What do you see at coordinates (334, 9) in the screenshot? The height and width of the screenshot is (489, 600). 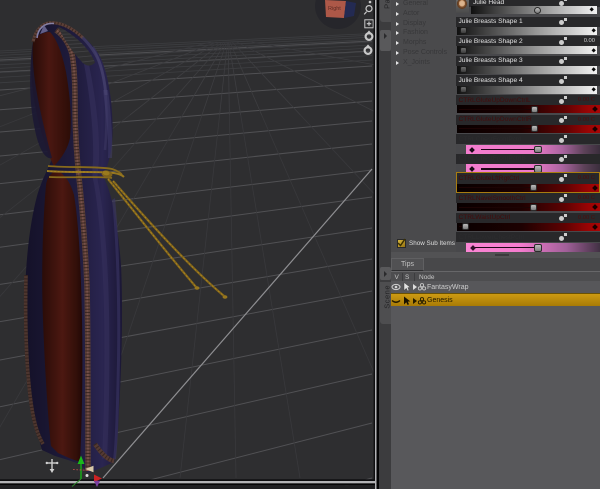 I see `svg-text: Right` at bounding box center [334, 9].